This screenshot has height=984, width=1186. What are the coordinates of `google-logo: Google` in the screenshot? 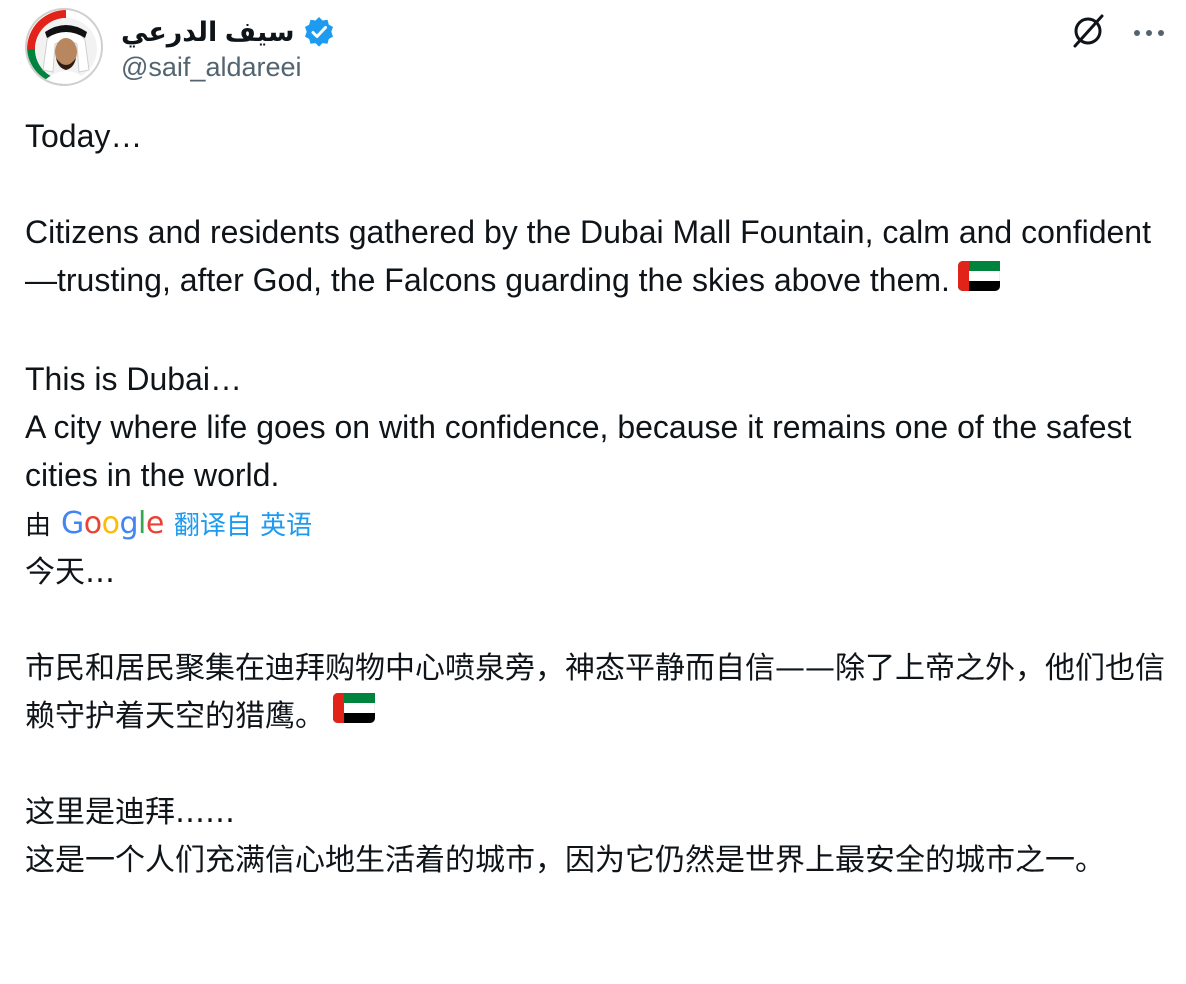 It's located at (112, 524).